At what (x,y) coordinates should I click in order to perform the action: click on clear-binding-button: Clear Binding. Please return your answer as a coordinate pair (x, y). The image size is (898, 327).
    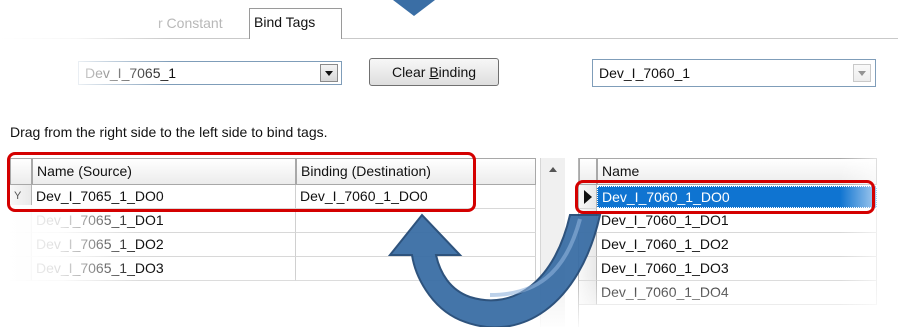
    Looking at the image, I should click on (434, 72).